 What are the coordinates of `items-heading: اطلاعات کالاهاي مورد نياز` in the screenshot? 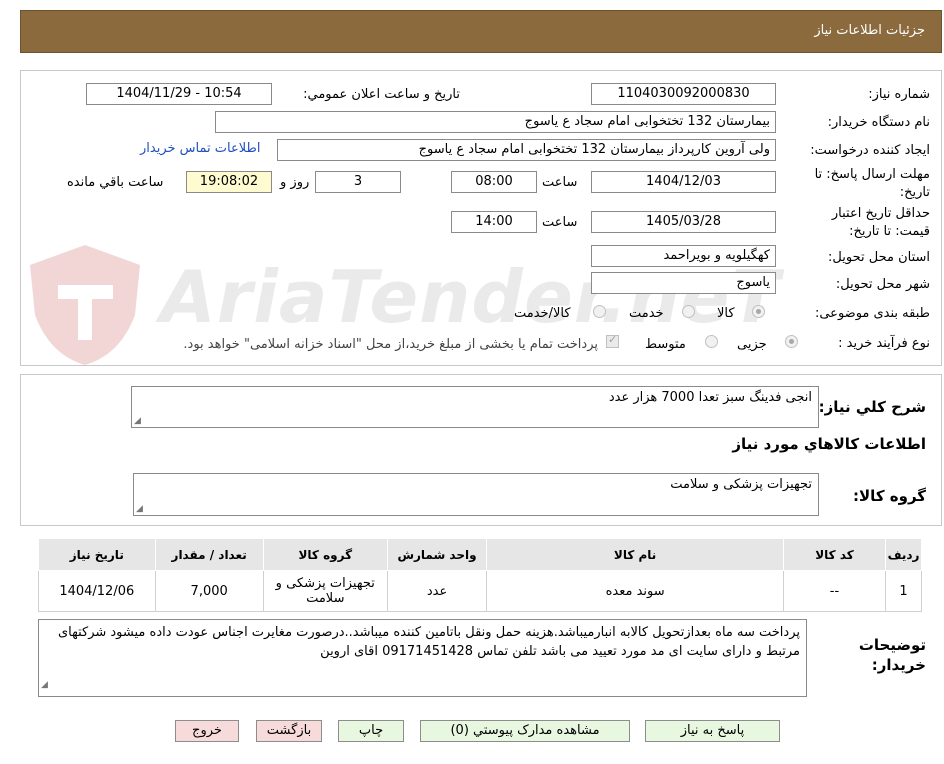 It's located at (829, 444).